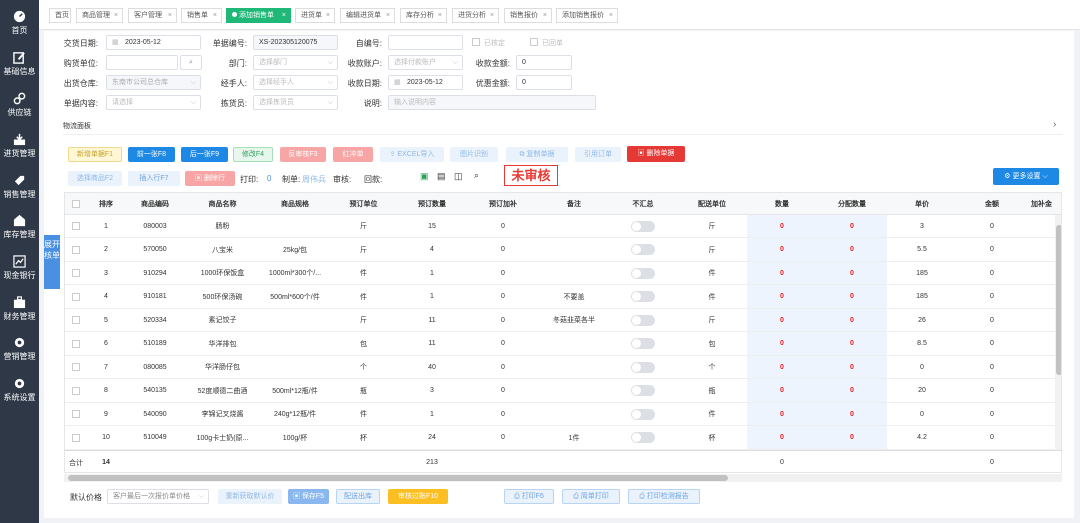 The image size is (1080, 523). I want to click on sidebar-item-inventory: 库存管理, so click(19, 227).